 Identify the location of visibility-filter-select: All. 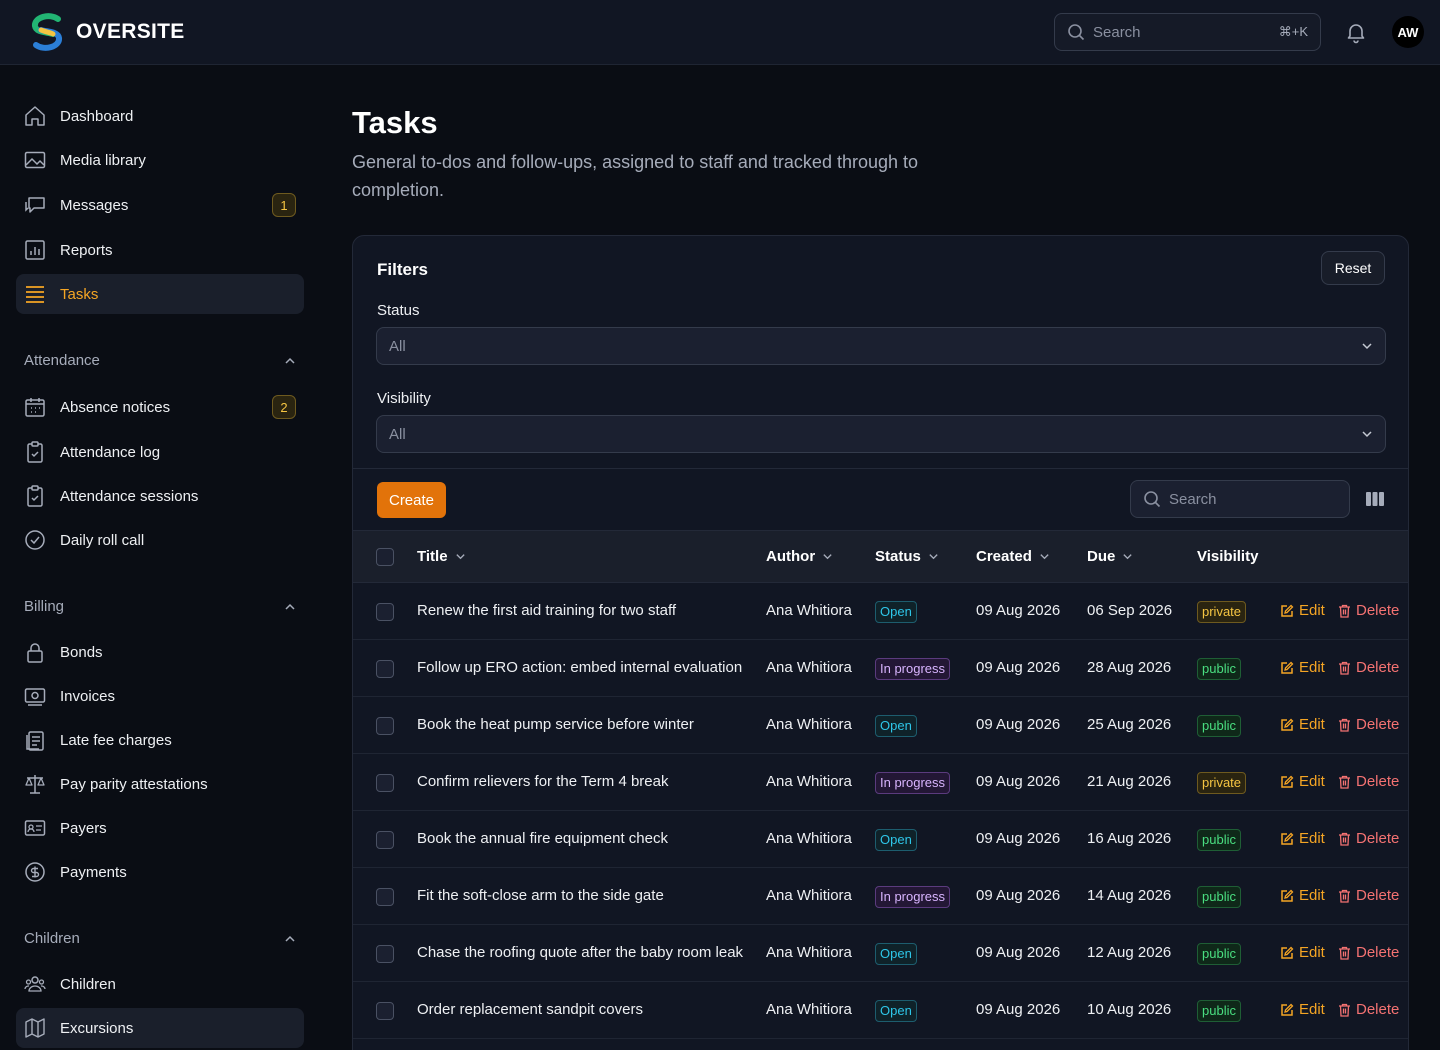
(881, 434).